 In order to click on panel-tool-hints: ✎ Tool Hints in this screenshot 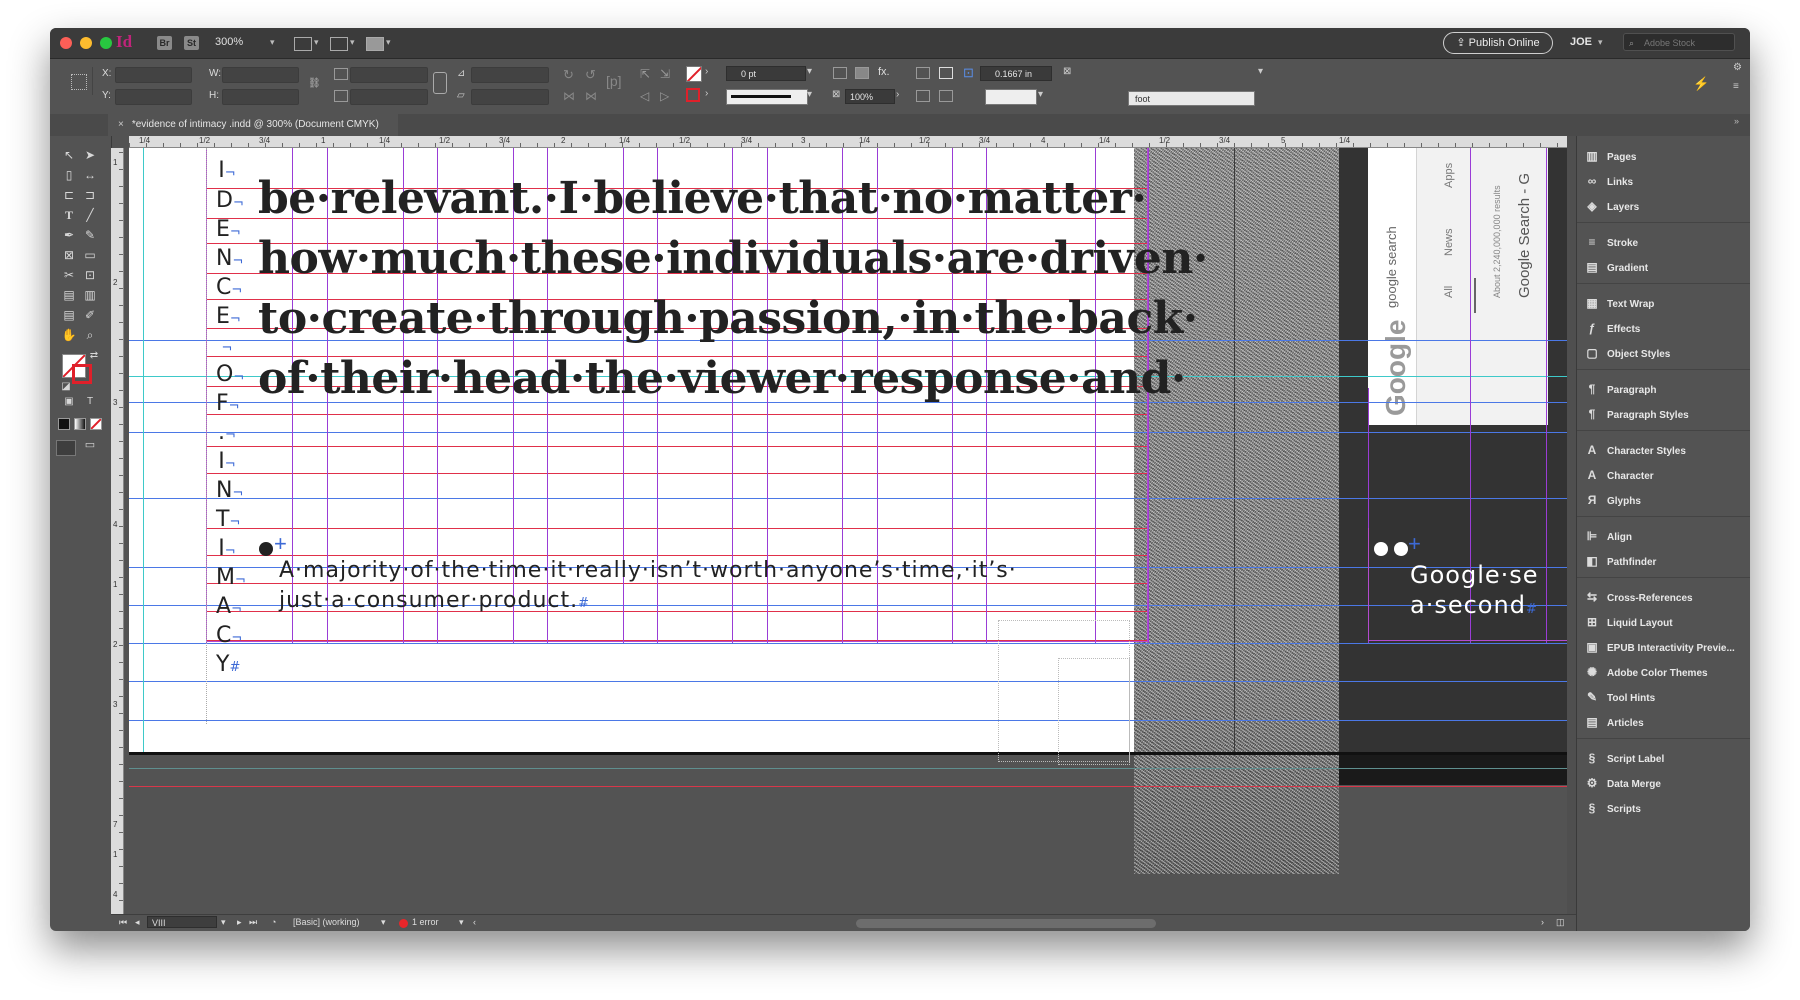, I will do `click(1620, 697)`.